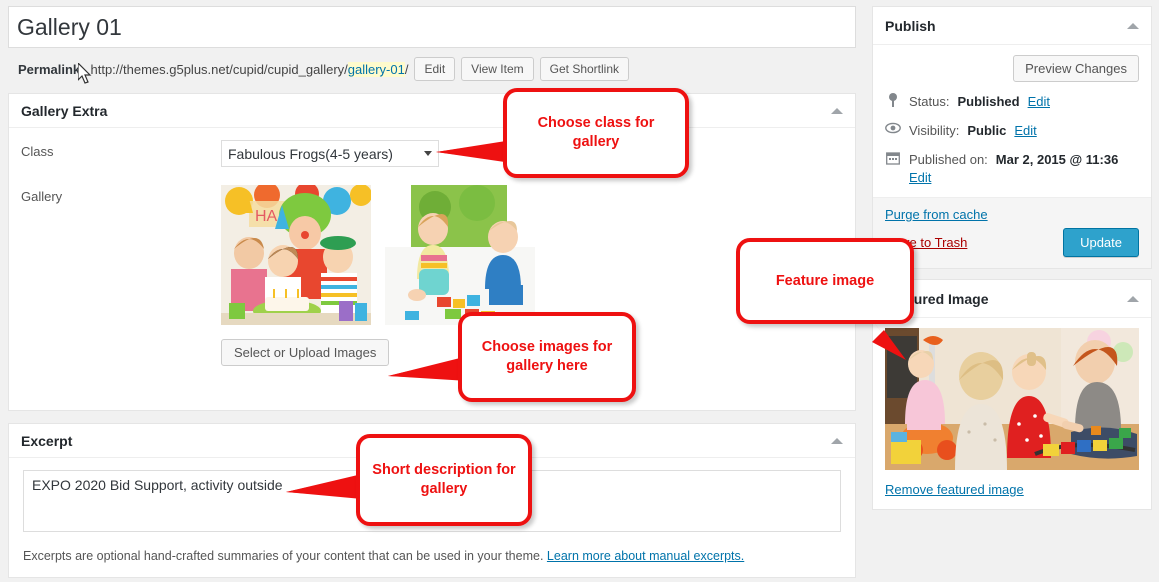 Image resolution: width=1159 pixels, height=582 pixels. Describe the element at coordinates (825, 281) in the screenshot. I see `annotation-callout-feature: Feature image` at that location.